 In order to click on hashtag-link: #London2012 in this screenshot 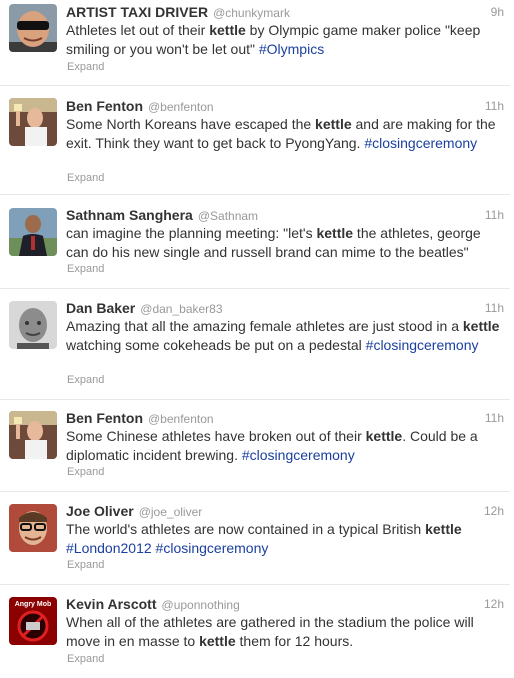, I will do `click(109, 548)`.